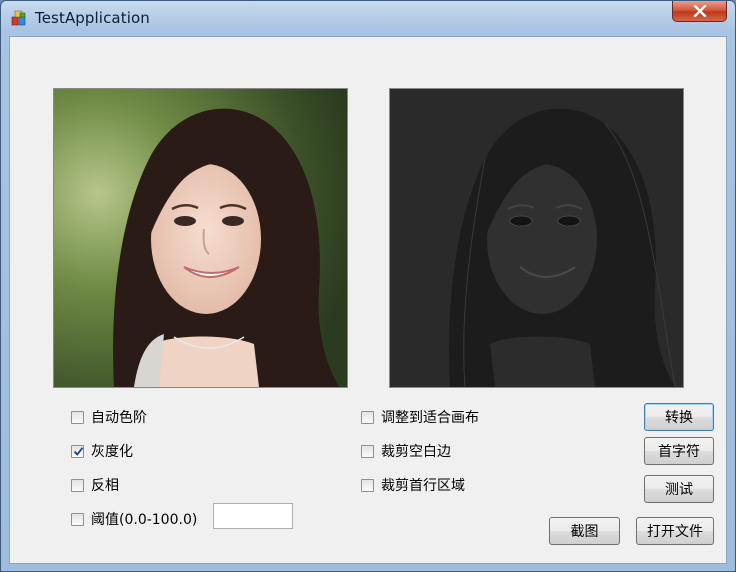  Describe the element at coordinates (112, 452) in the screenshot. I see `grayscale-label: 灰度化` at that location.